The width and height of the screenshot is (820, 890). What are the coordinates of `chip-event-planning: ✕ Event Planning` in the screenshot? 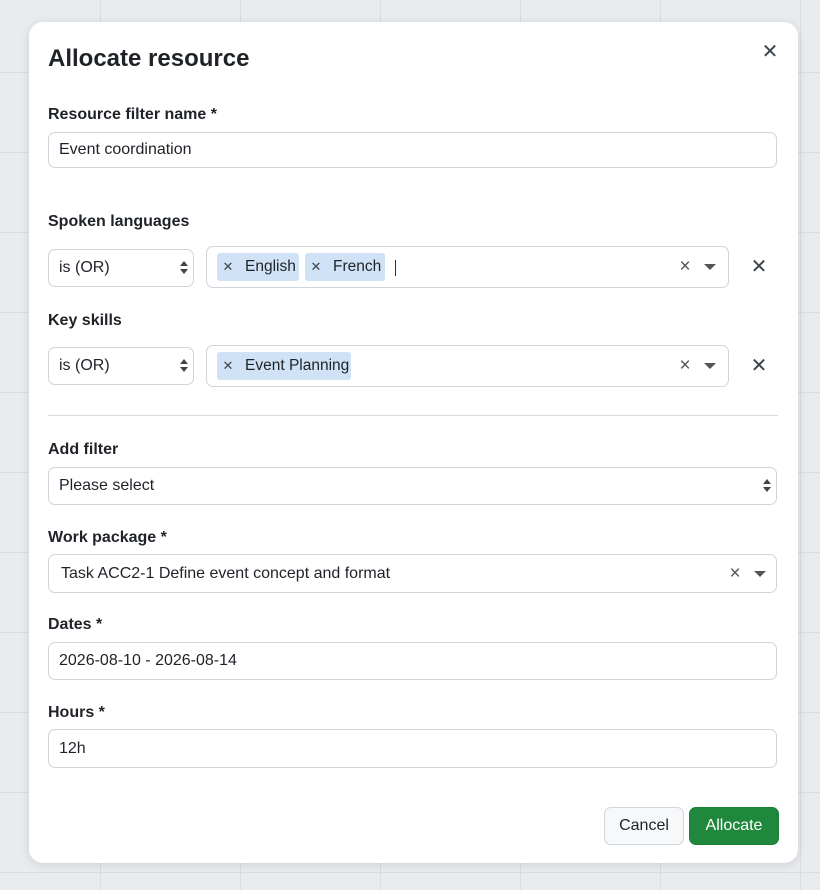 It's located at (284, 366).